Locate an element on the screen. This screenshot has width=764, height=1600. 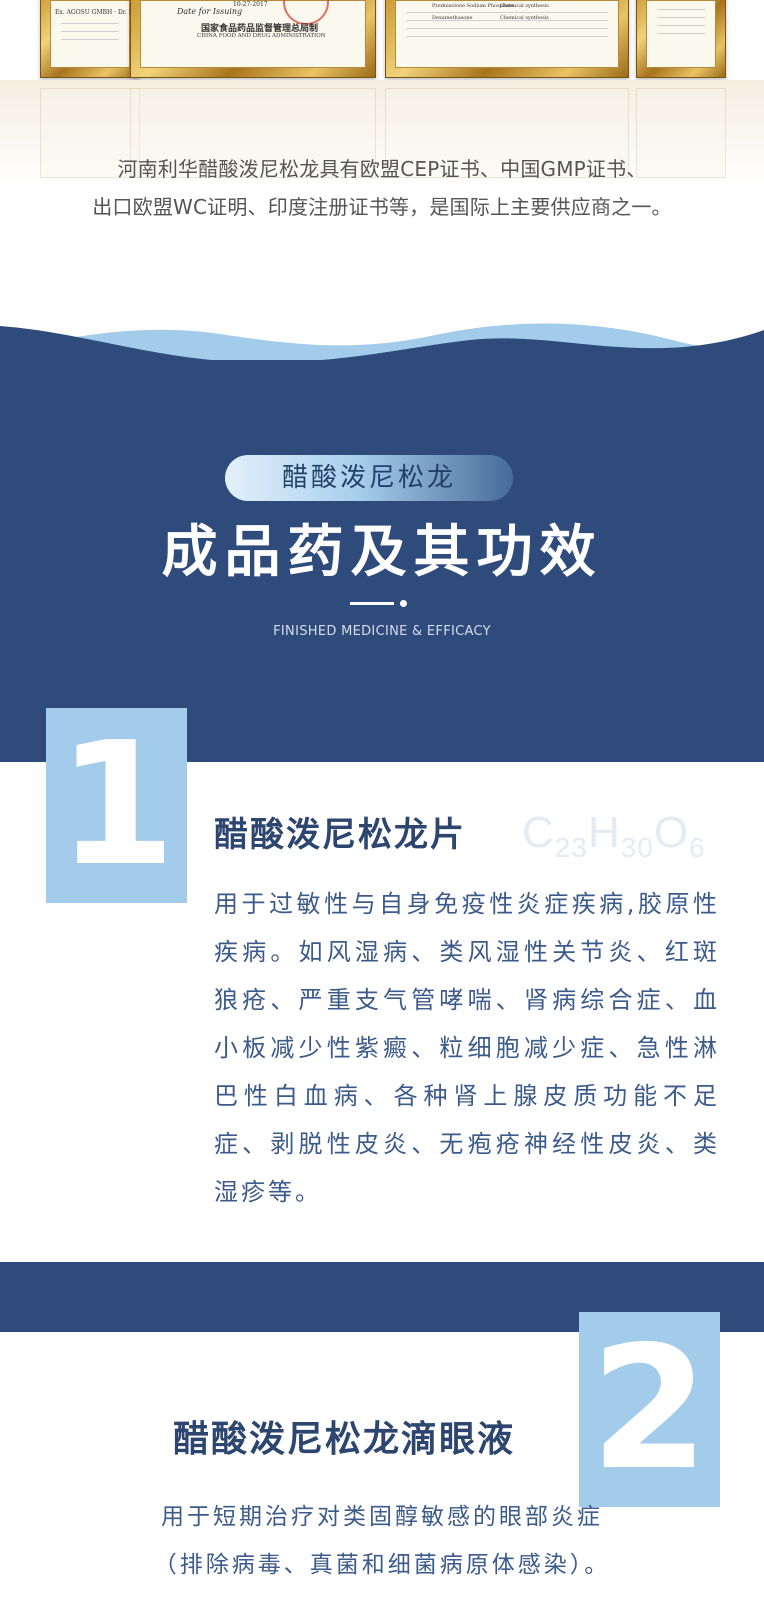
item-number-box-2: 2 is located at coordinates (649, 1409).